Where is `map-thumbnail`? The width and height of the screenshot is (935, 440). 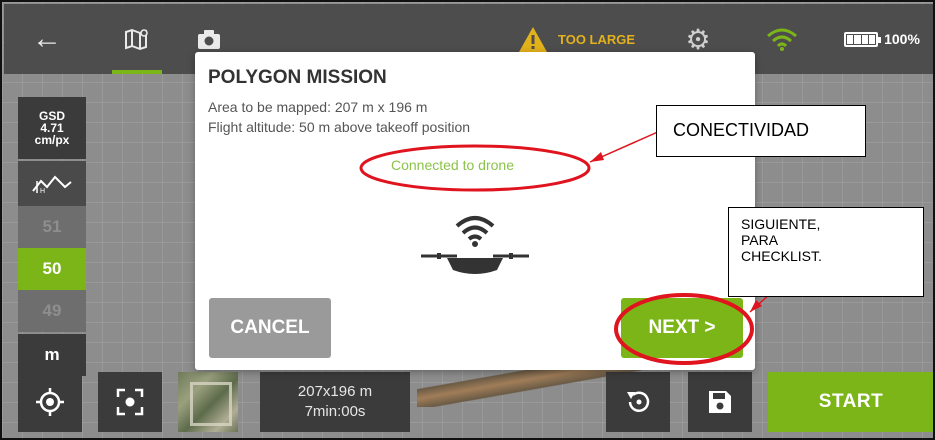
map-thumbnail is located at coordinates (208, 402).